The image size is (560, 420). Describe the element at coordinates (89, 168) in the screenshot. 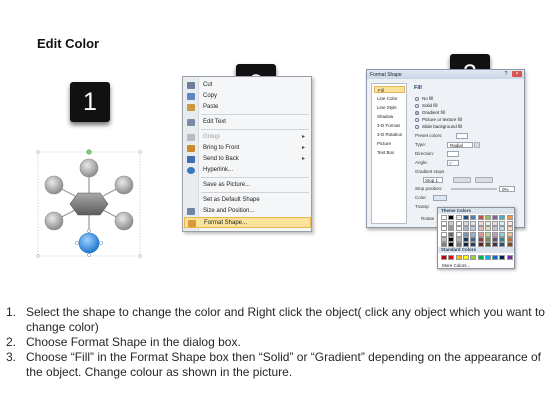

I see `circle-shape-top` at that location.